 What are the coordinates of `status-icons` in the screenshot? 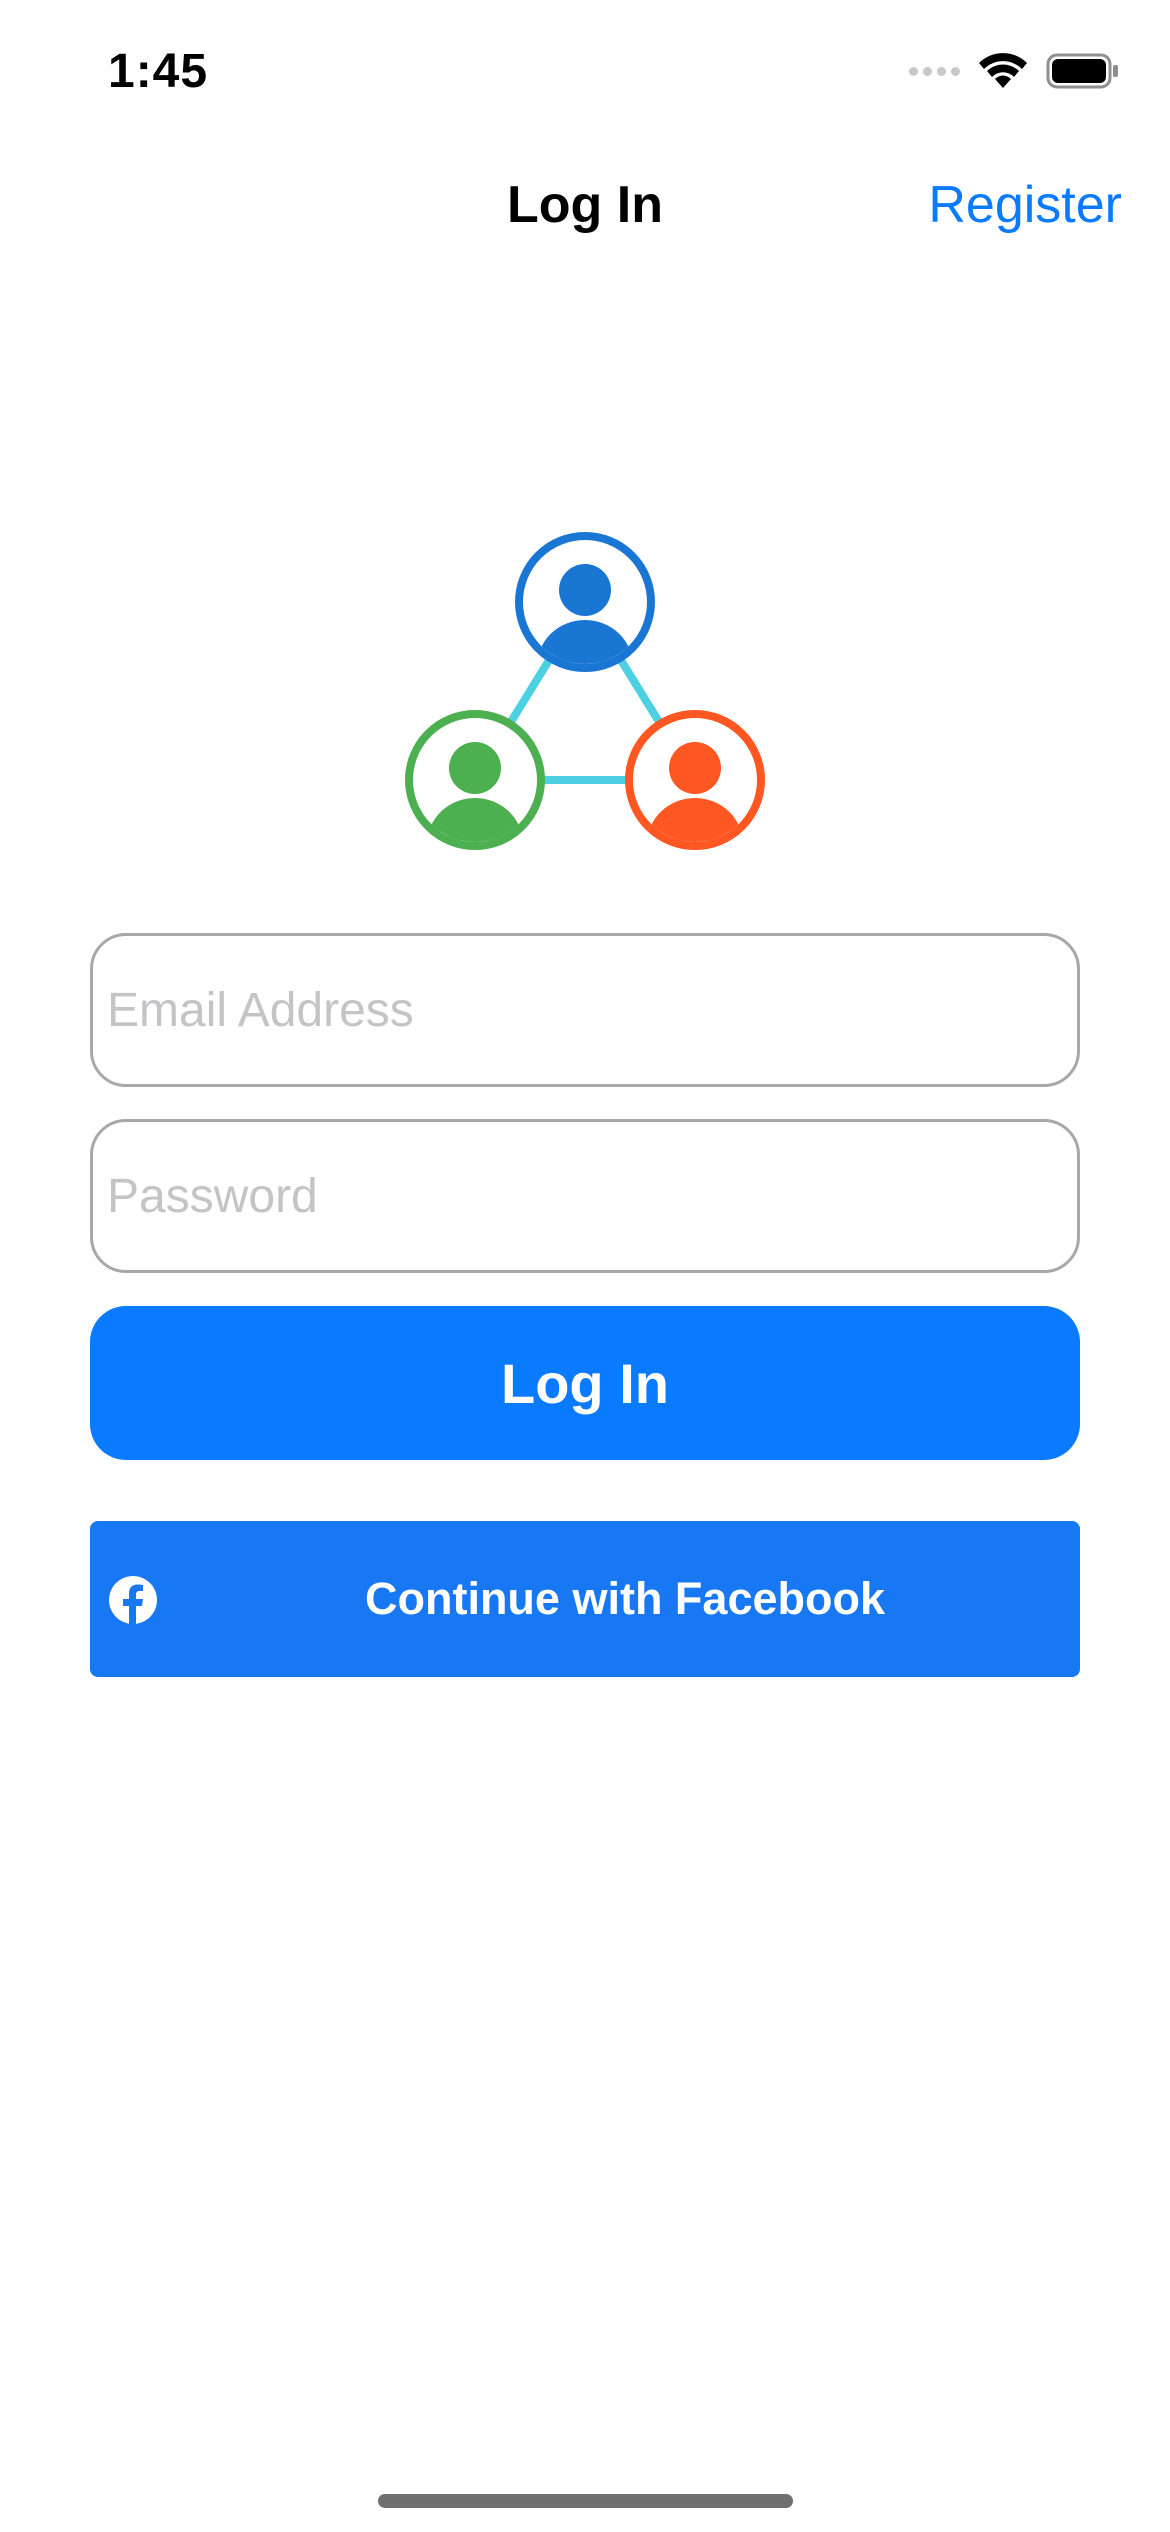 It's located at (1014, 71).